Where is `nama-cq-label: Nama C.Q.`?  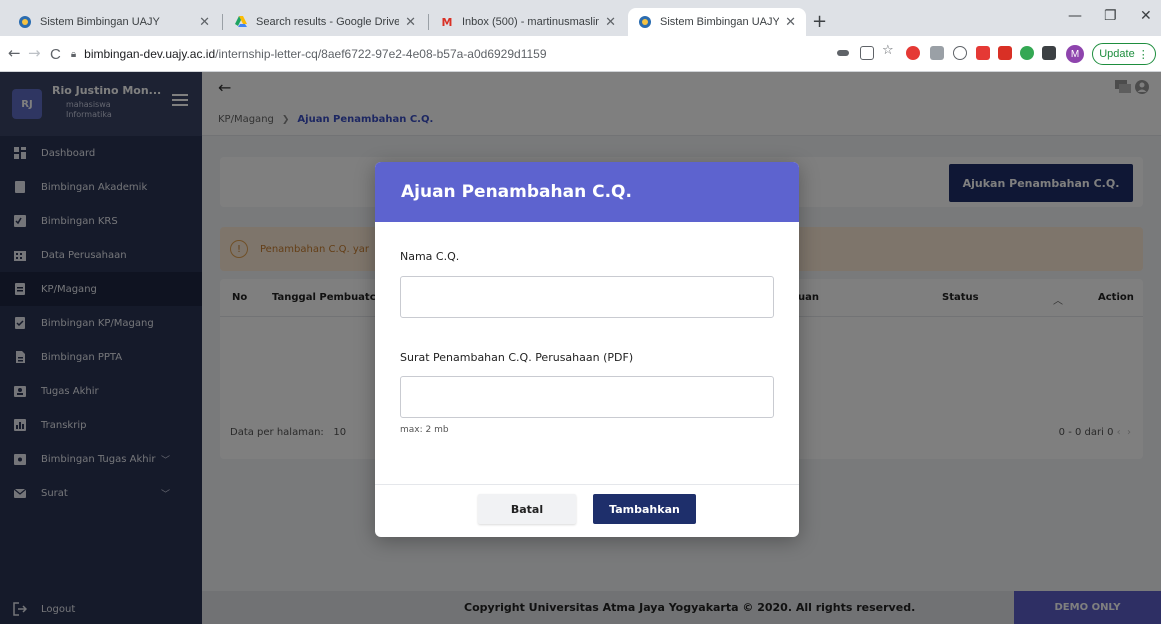
nama-cq-label: Nama C.Q. is located at coordinates (430, 256).